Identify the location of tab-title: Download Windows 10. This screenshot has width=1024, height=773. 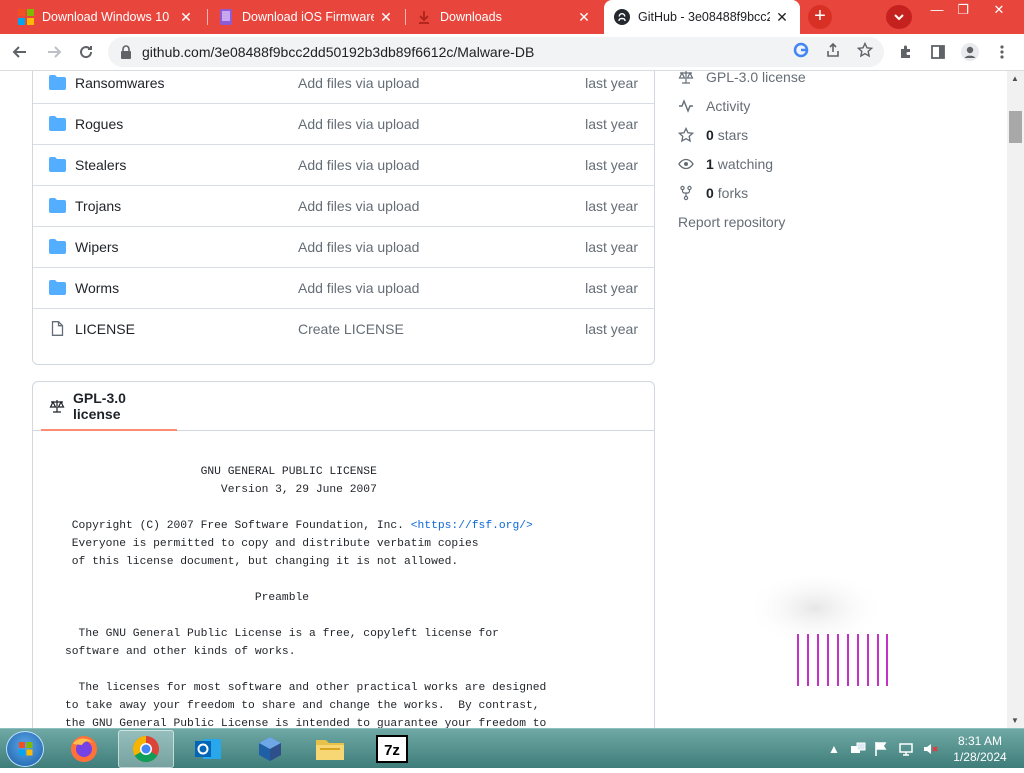
(106, 17).